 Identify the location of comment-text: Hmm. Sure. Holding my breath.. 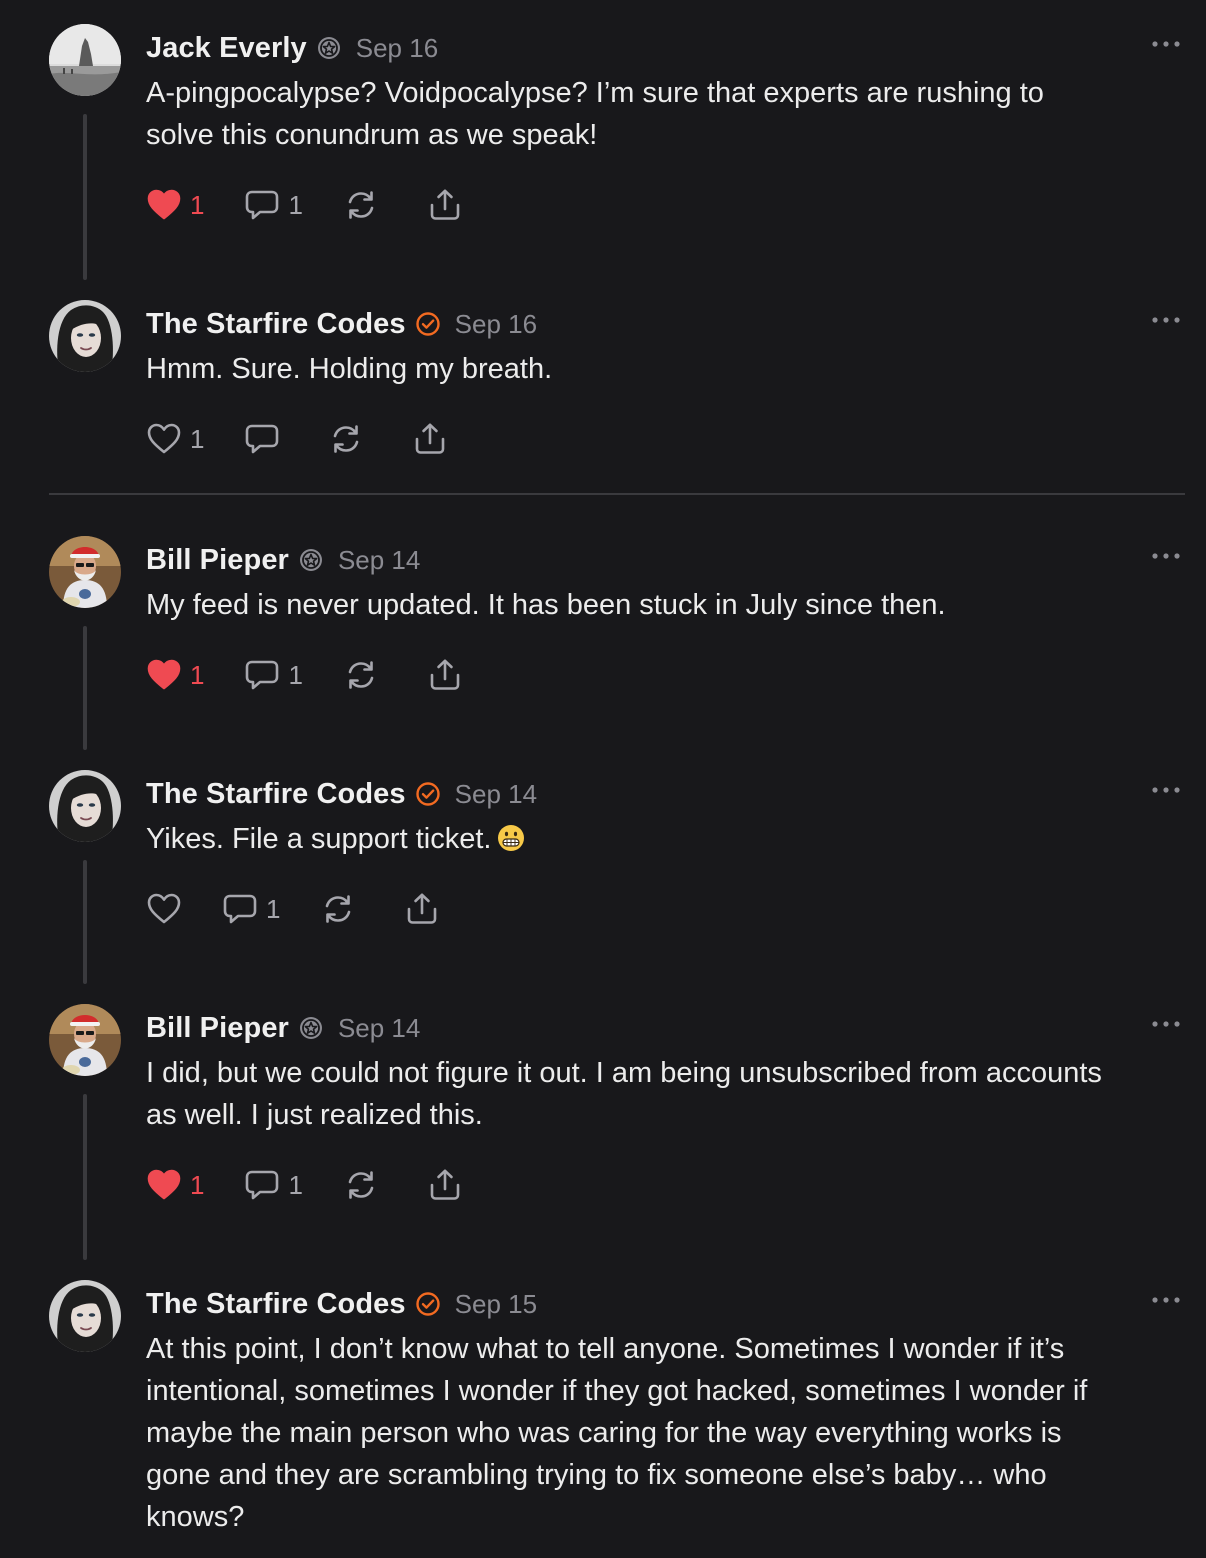
(349, 369).